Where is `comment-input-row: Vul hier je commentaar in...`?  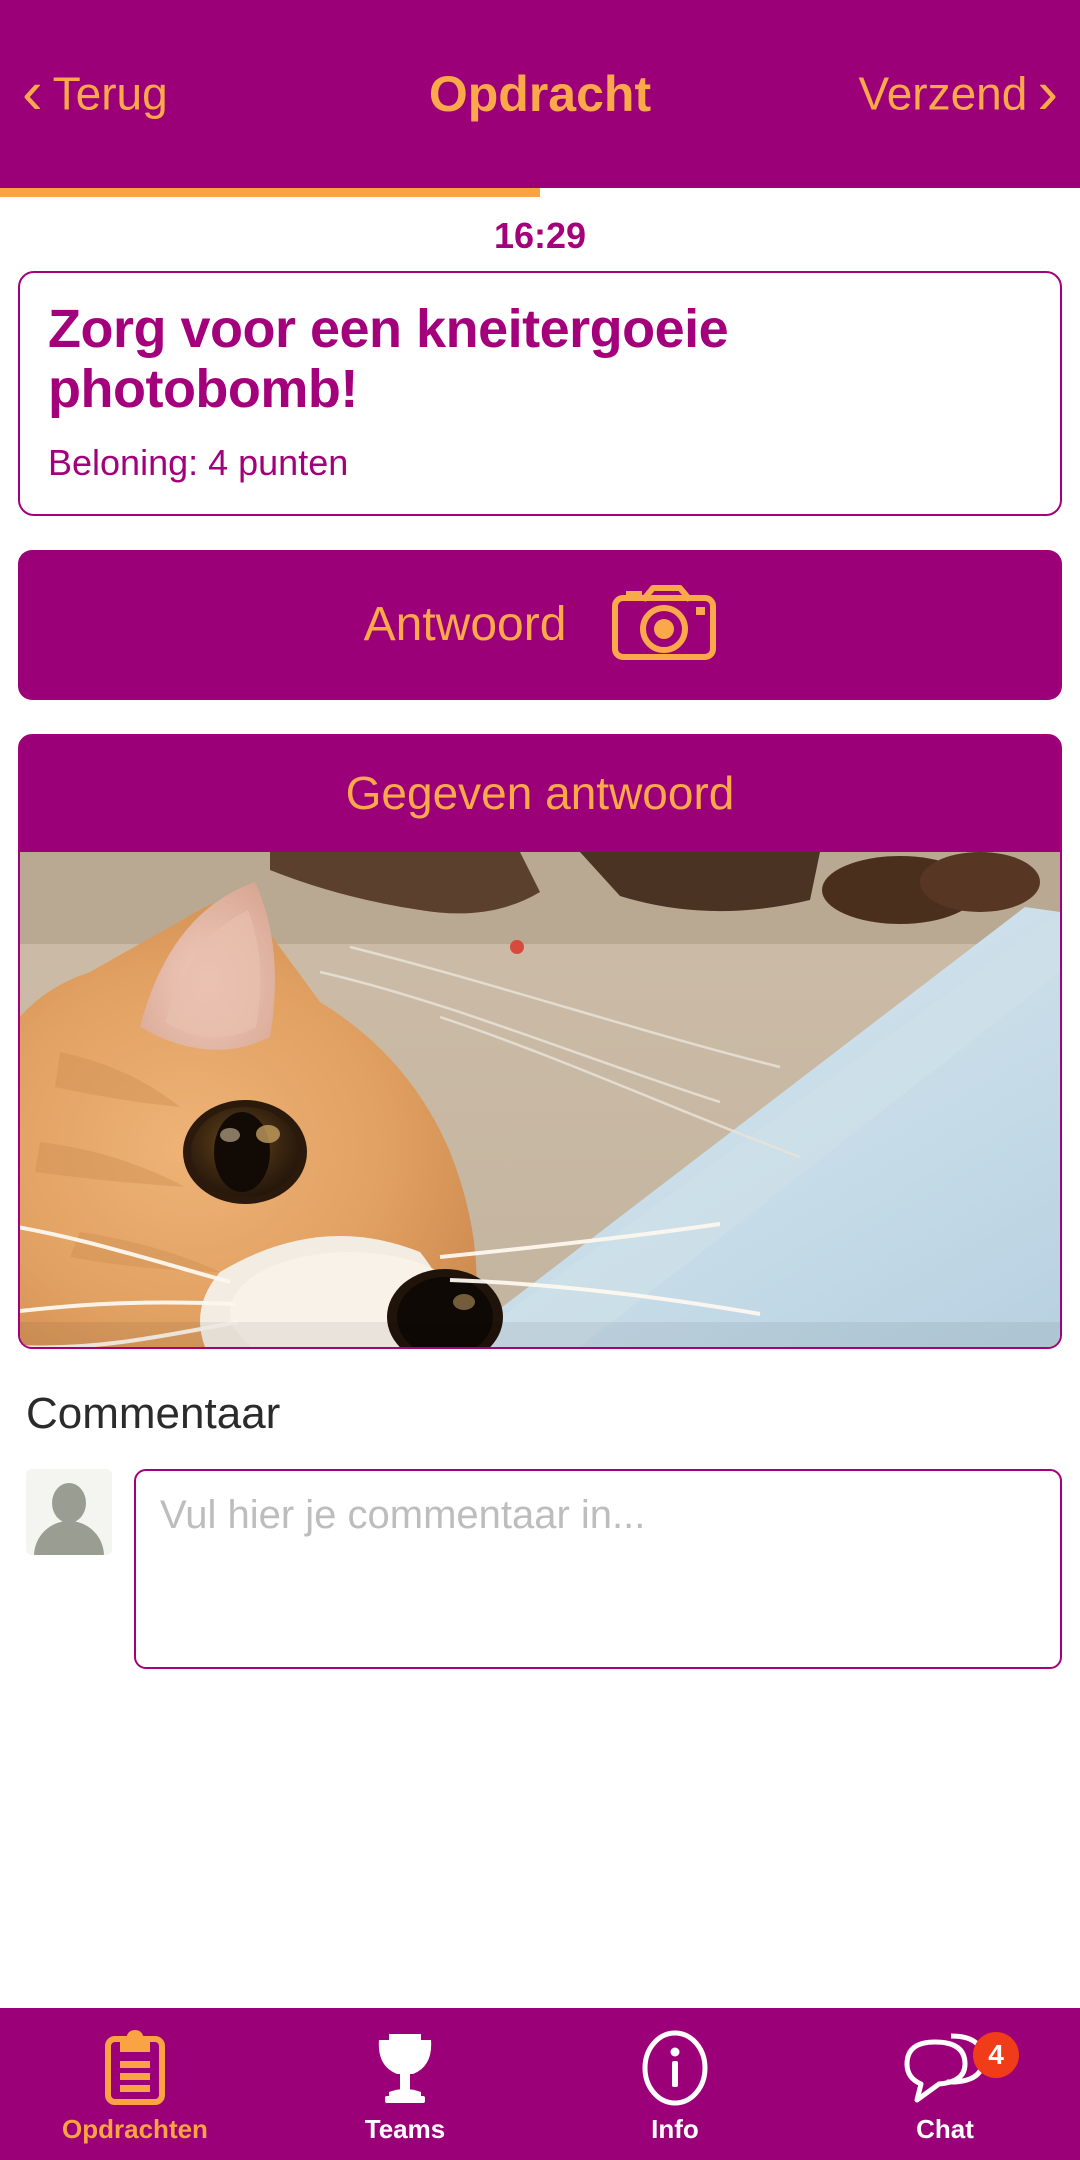
comment-input-row: Vul hier je commentaar in... is located at coordinates (544, 1568).